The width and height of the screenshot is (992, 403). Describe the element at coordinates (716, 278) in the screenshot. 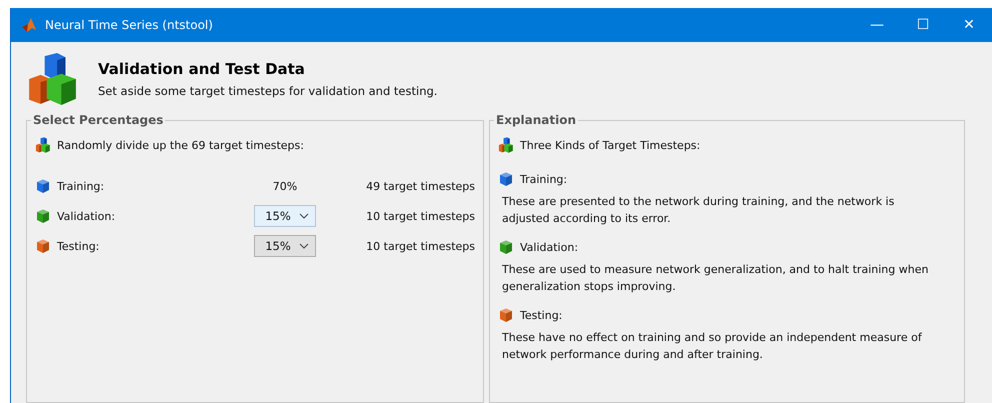

I see `item-description: These are used to measure network generalization, and to halt training when generalization stops improving.` at that location.